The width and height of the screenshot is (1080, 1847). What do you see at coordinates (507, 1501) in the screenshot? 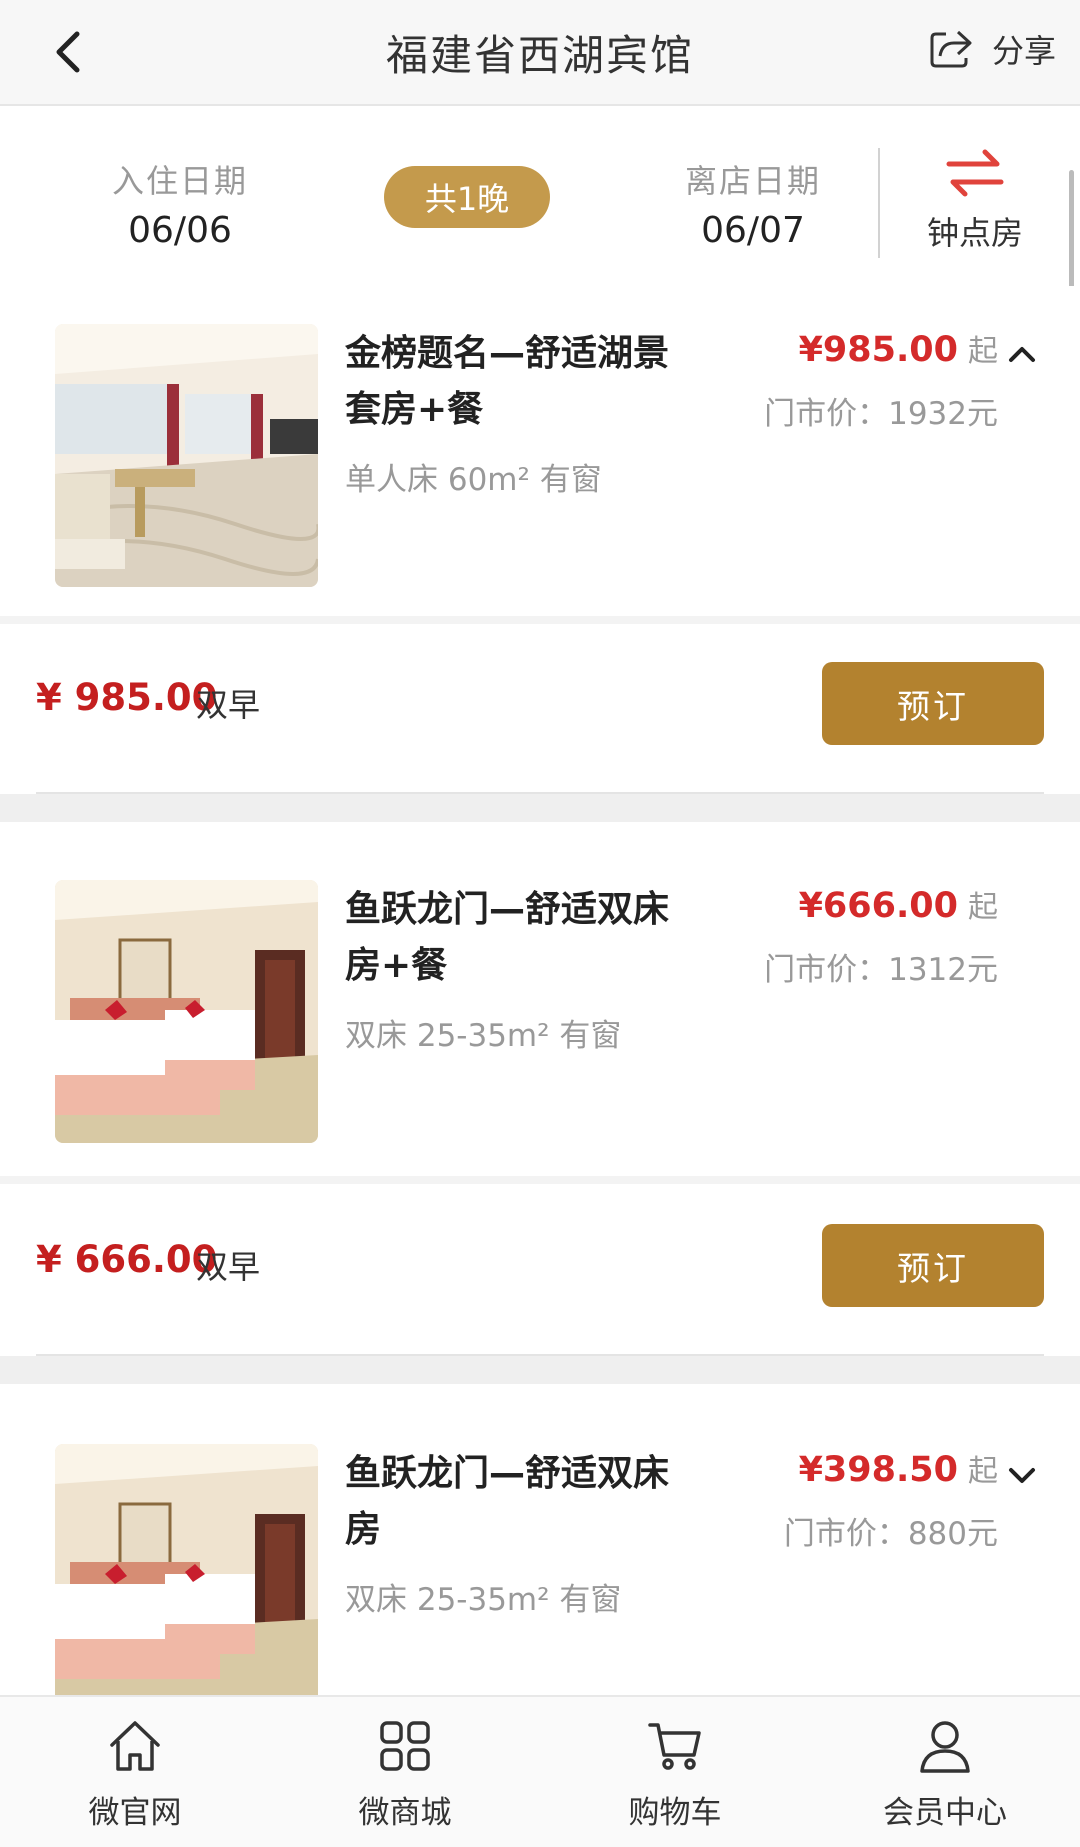
I see `room-name: 鱼跃龙门—舒适双床房` at bounding box center [507, 1501].